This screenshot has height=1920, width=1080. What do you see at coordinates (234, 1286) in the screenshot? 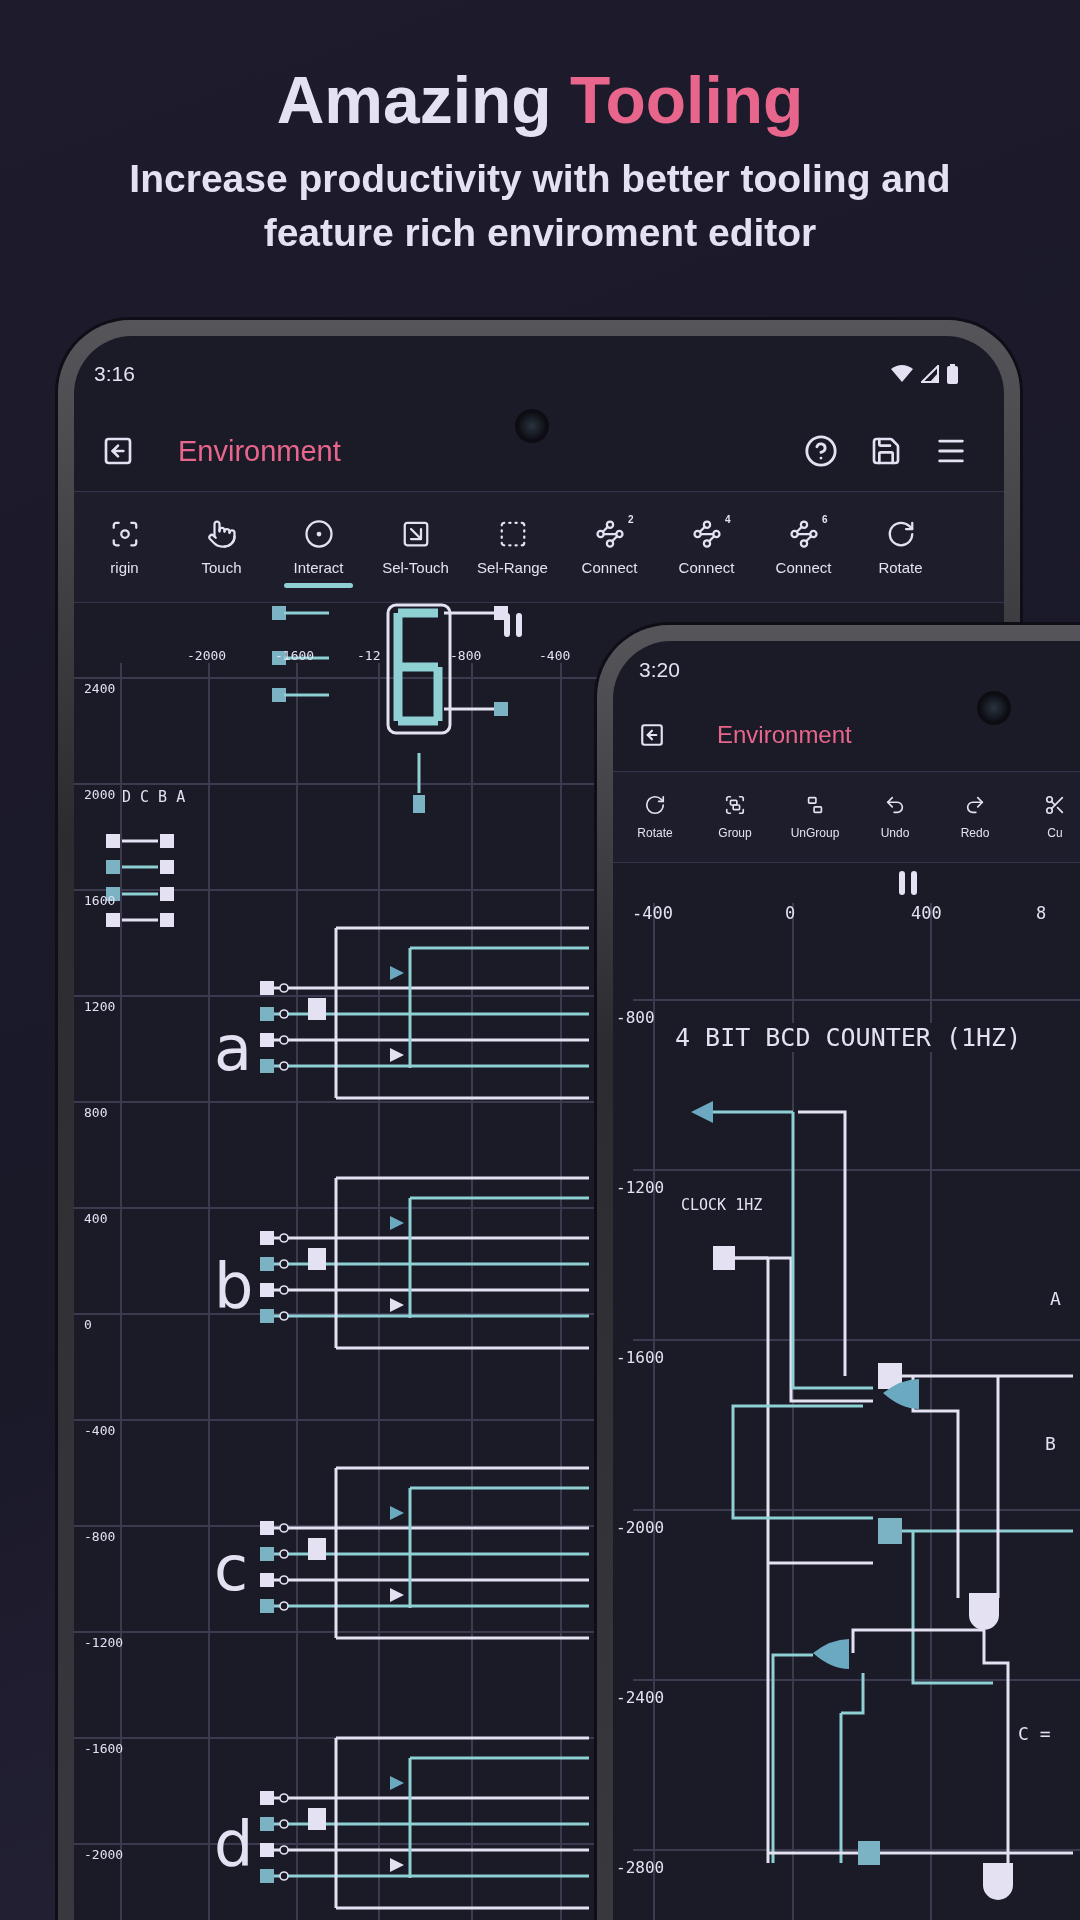
I see `group-label: b` at bounding box center [234, 1286].